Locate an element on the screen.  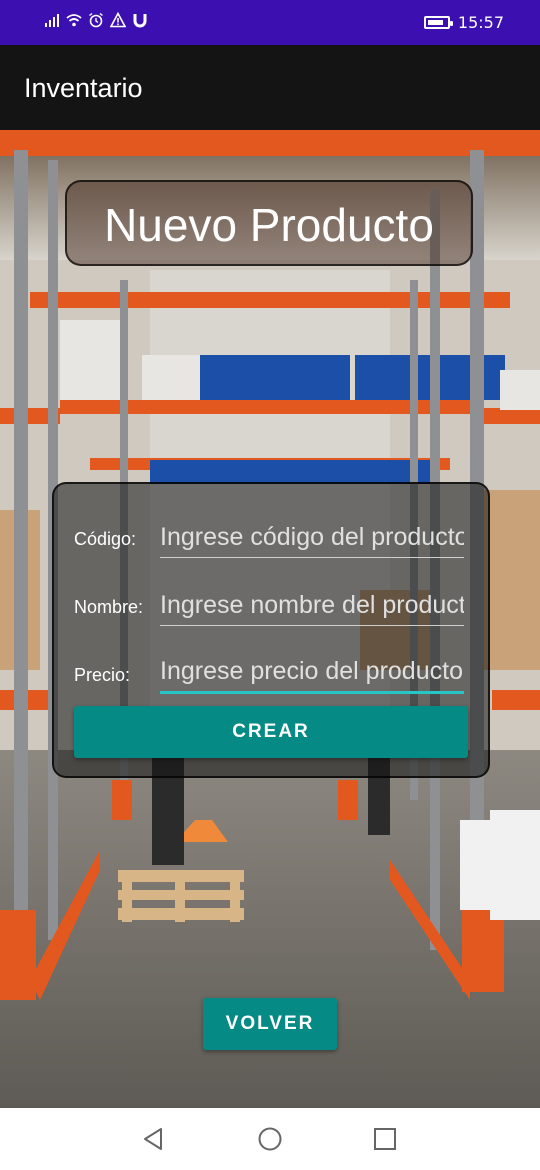
app-bar: Inventario is located at coordinates (270, 87).